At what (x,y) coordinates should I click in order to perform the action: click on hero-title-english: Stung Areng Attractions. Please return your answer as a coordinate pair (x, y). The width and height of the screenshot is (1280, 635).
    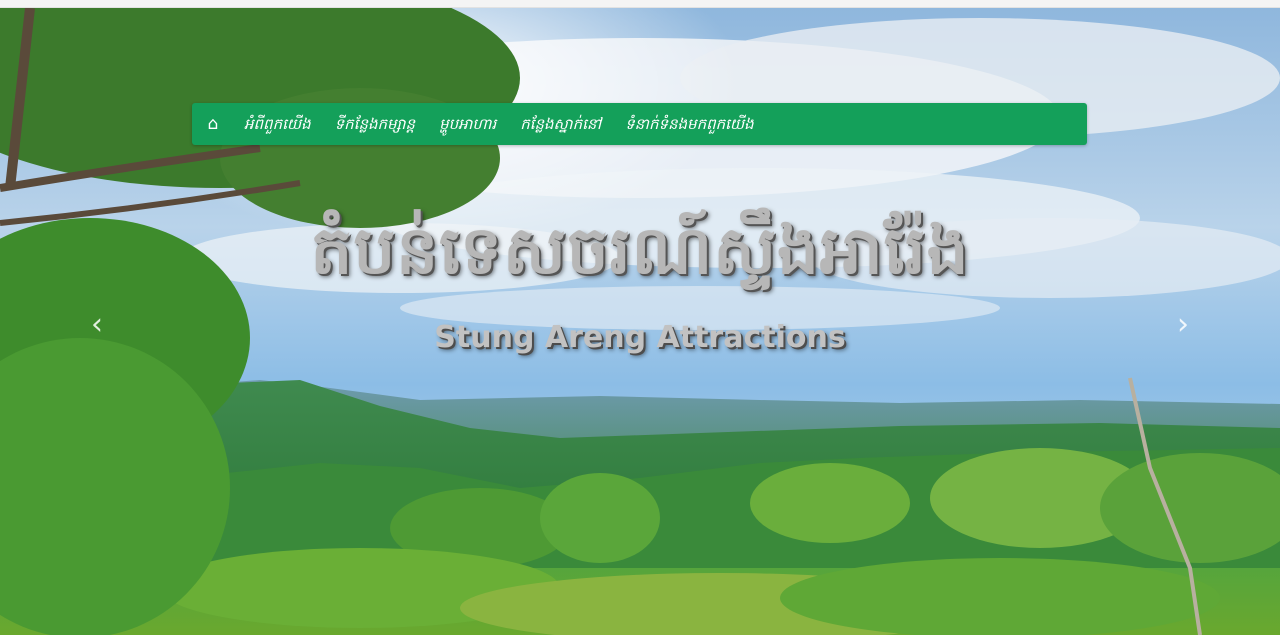
    Looking at the image, I should click on (640, 337).